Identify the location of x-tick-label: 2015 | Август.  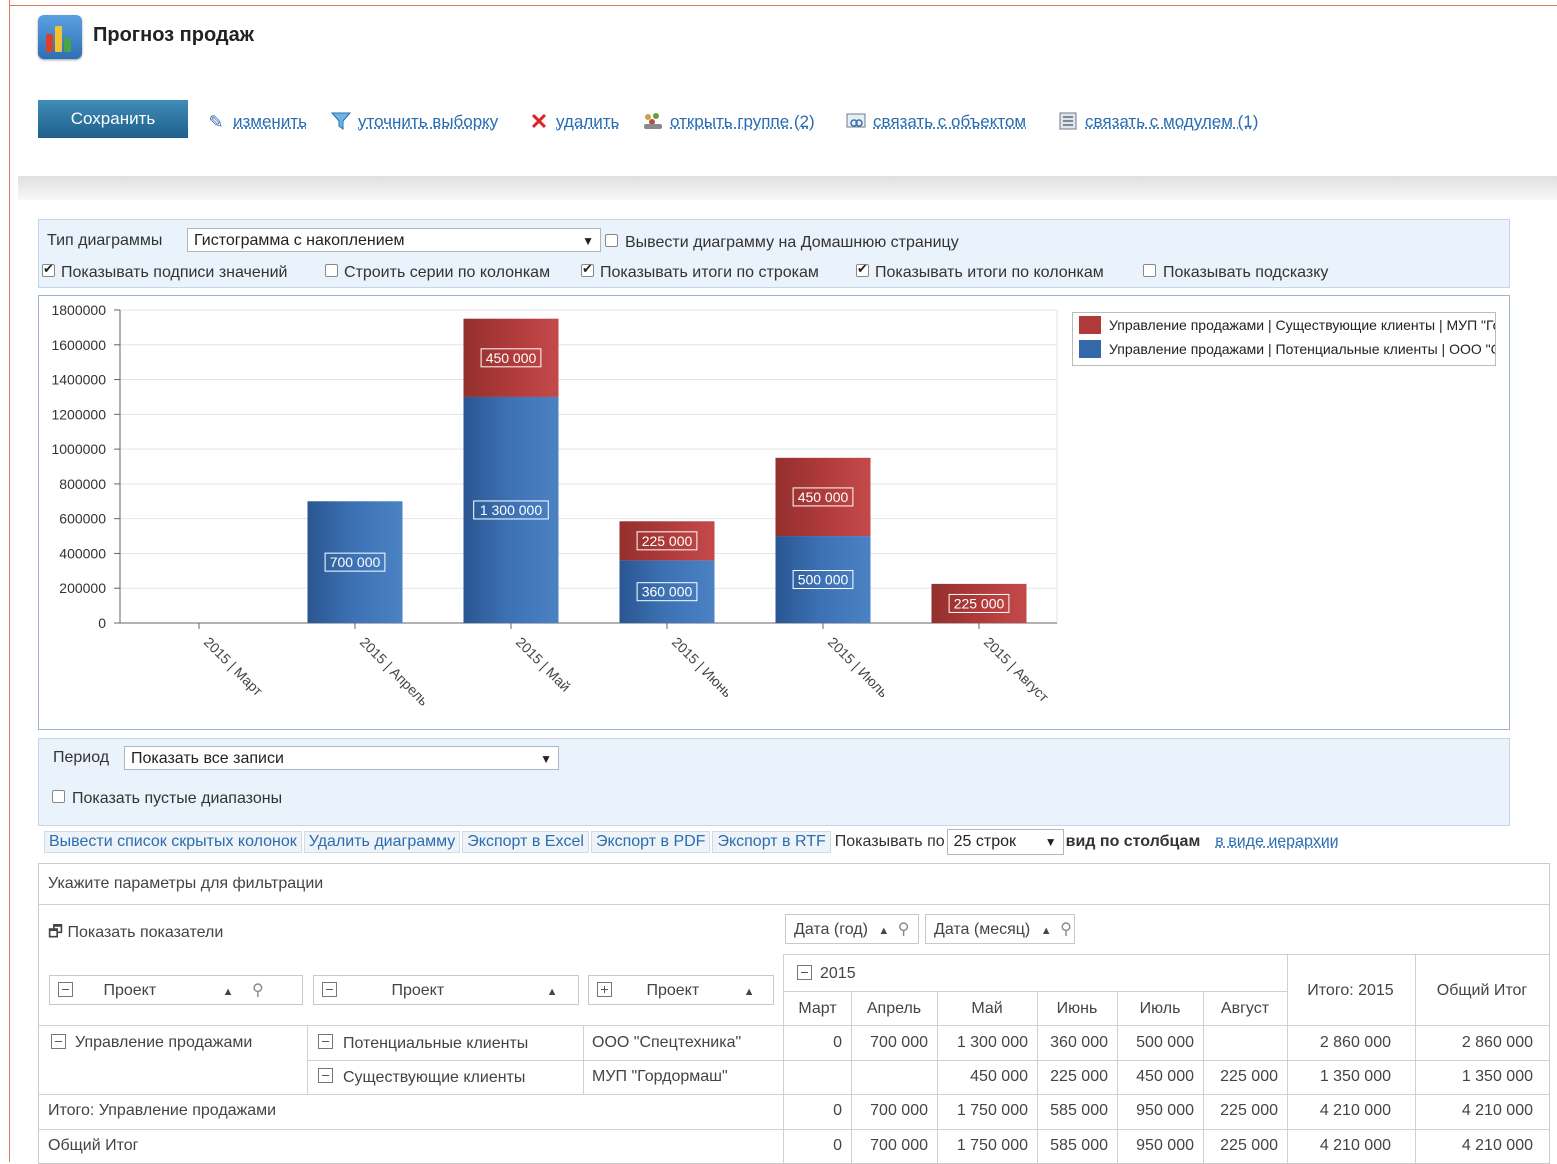
(1017, 670).